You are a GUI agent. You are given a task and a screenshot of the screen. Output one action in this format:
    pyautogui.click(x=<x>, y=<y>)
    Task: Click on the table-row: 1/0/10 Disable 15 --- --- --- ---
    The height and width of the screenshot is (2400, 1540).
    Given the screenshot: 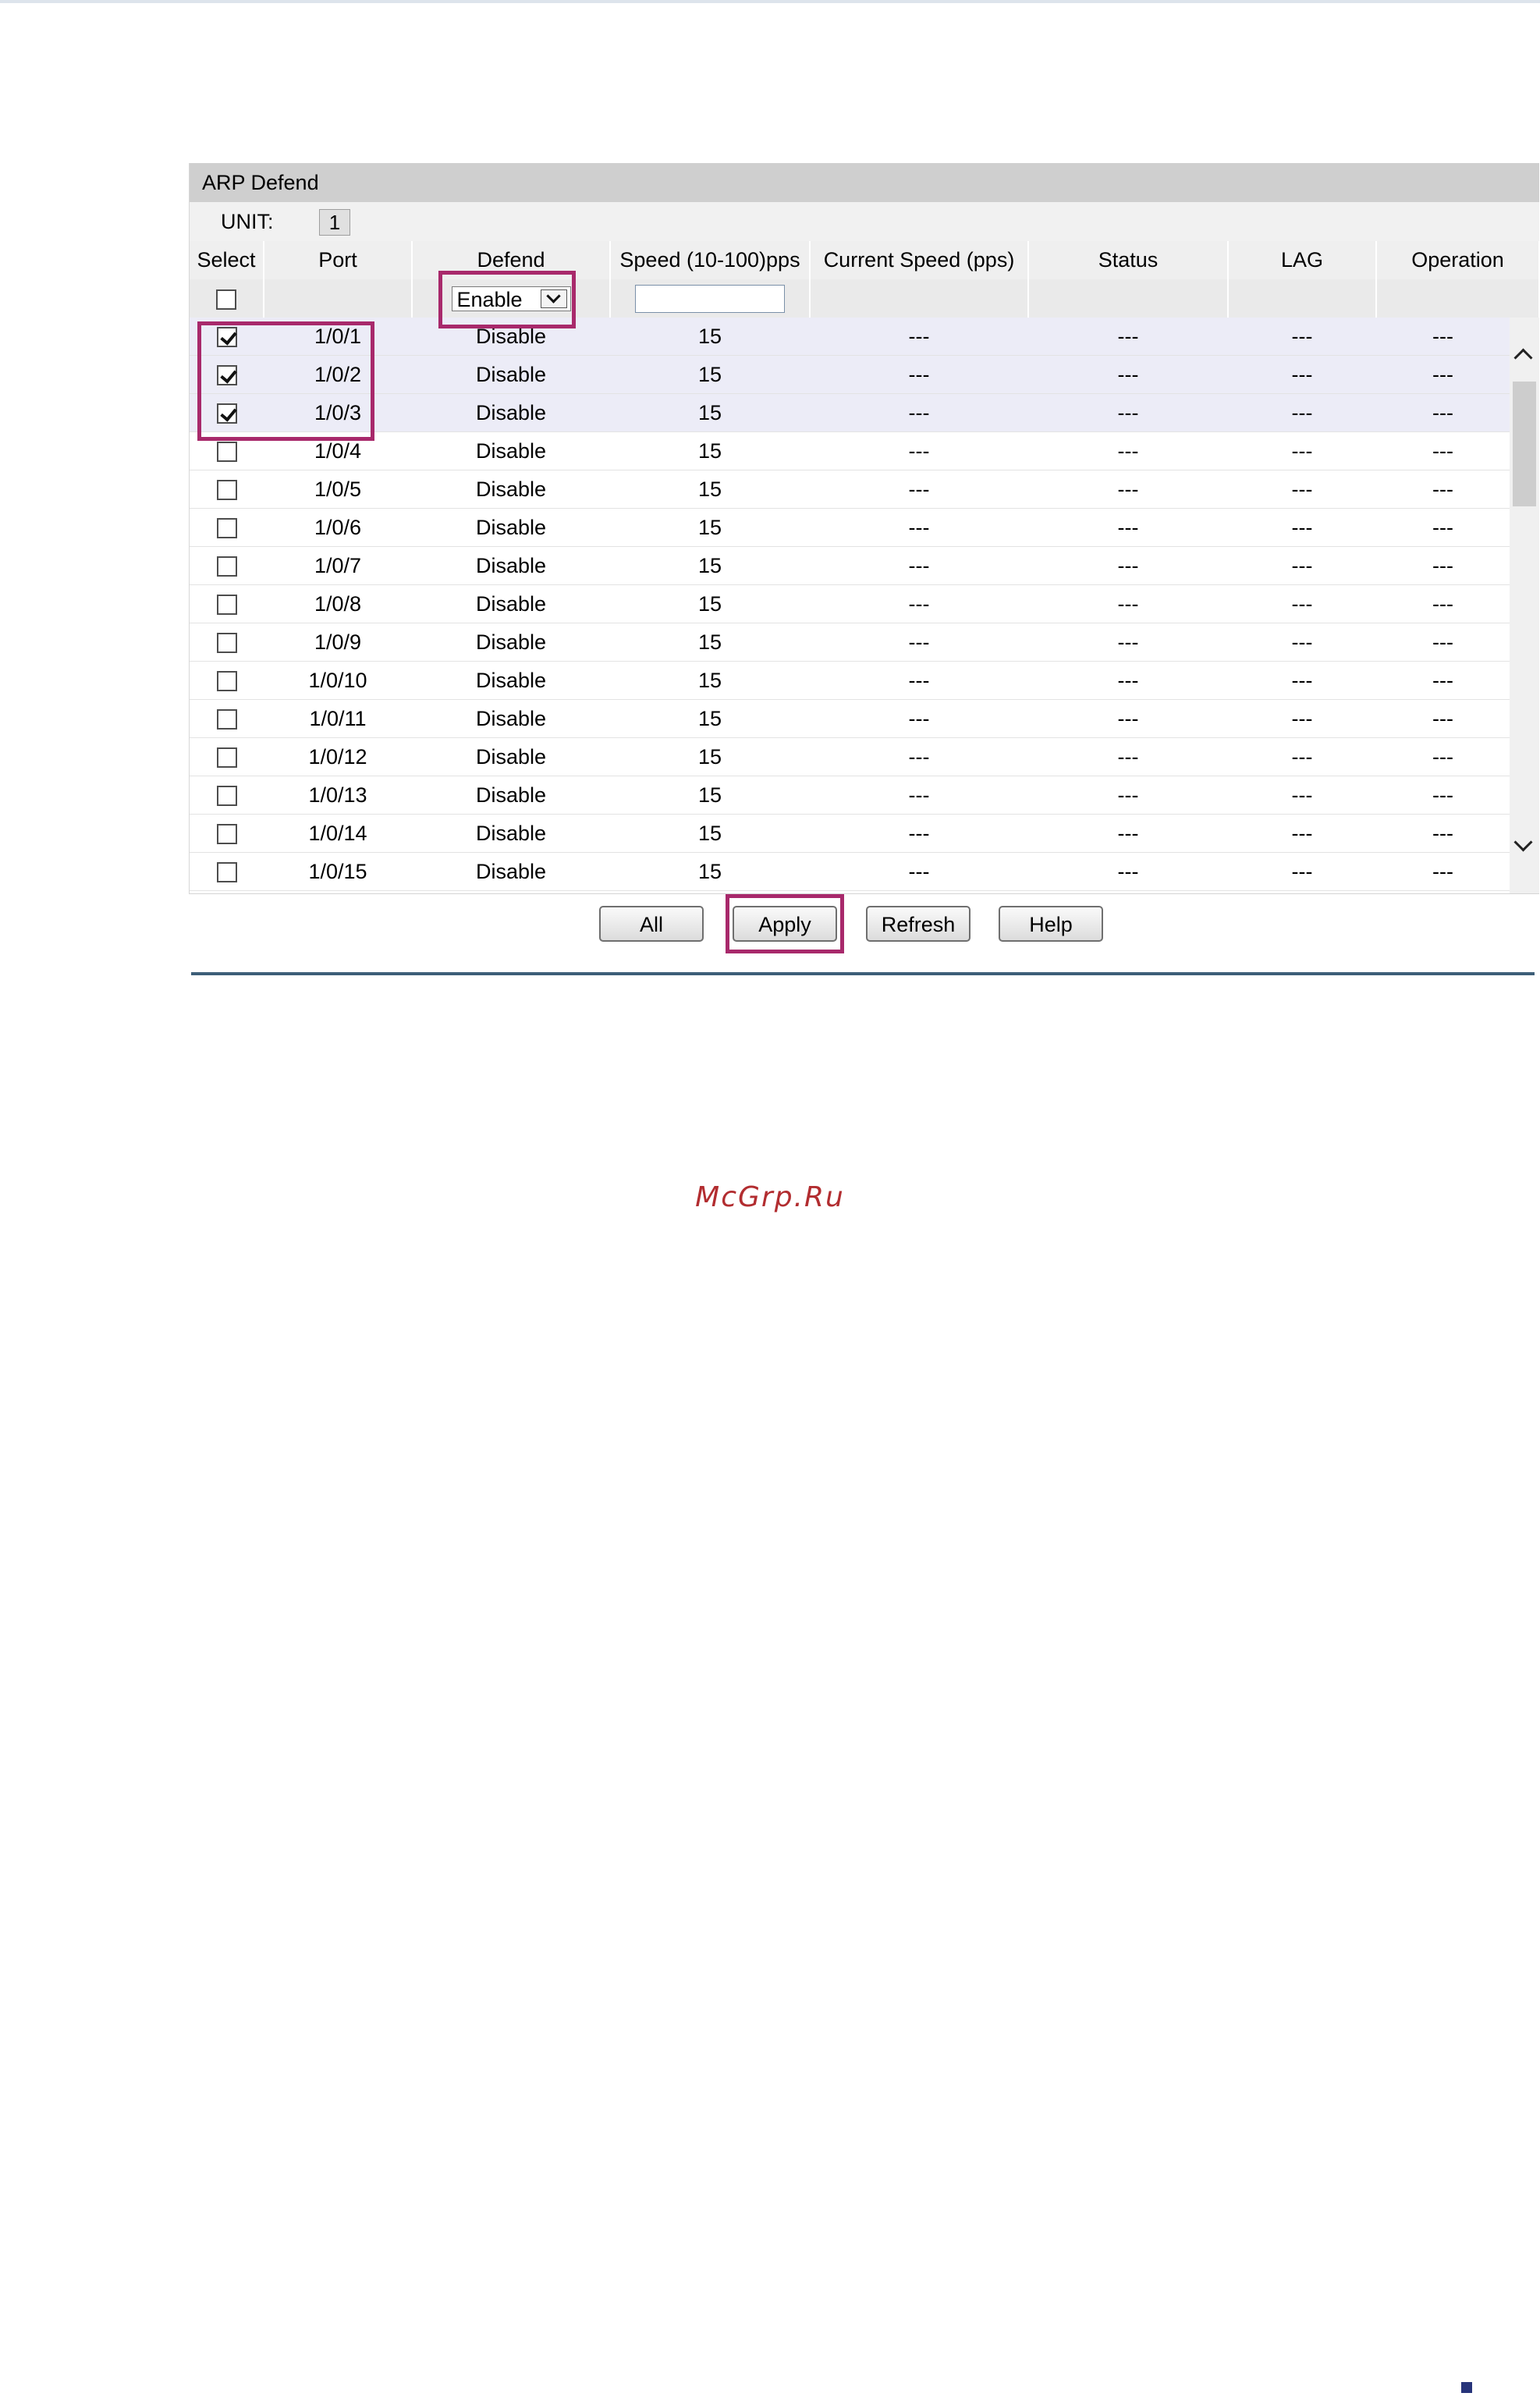 What is the action you would take?
    pyautogui.click(x=850, y=680)
    